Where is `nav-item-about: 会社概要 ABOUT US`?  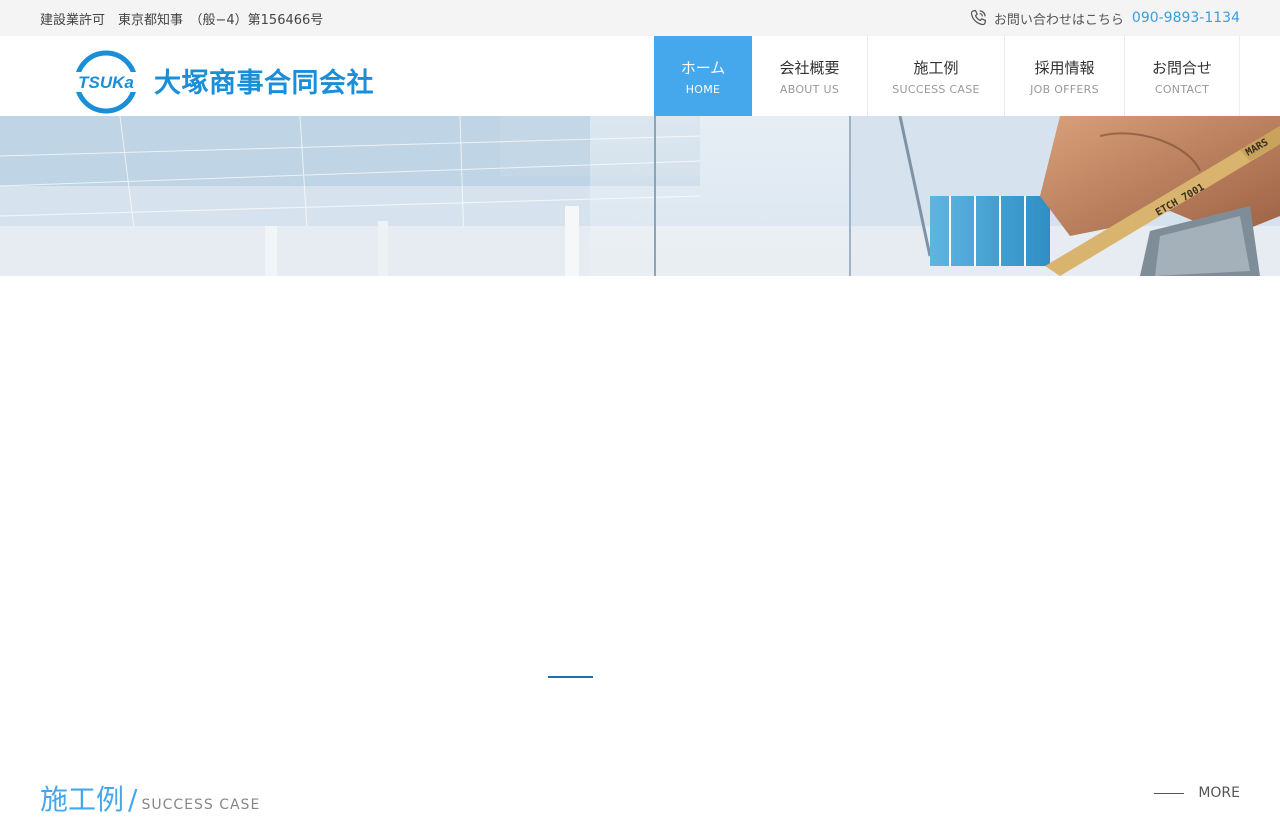 nav-item-about: 会社概要 ABOUT US is located at coordinates (810, 76).